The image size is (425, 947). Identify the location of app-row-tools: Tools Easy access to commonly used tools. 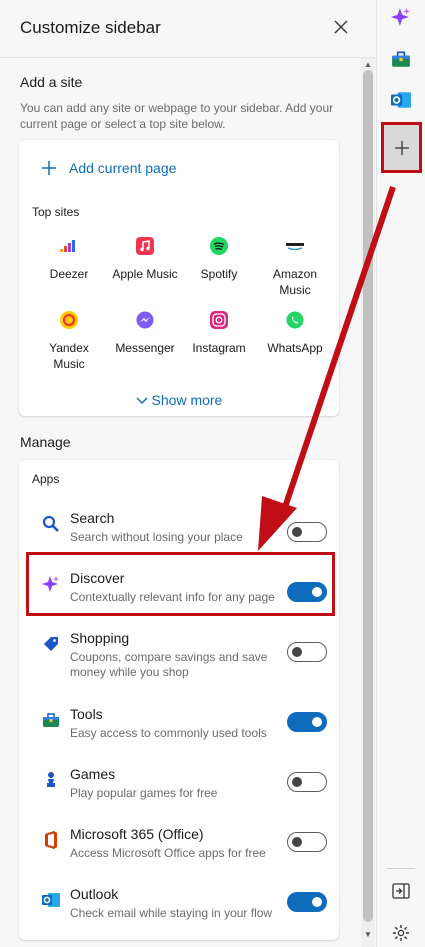
(179, 734).